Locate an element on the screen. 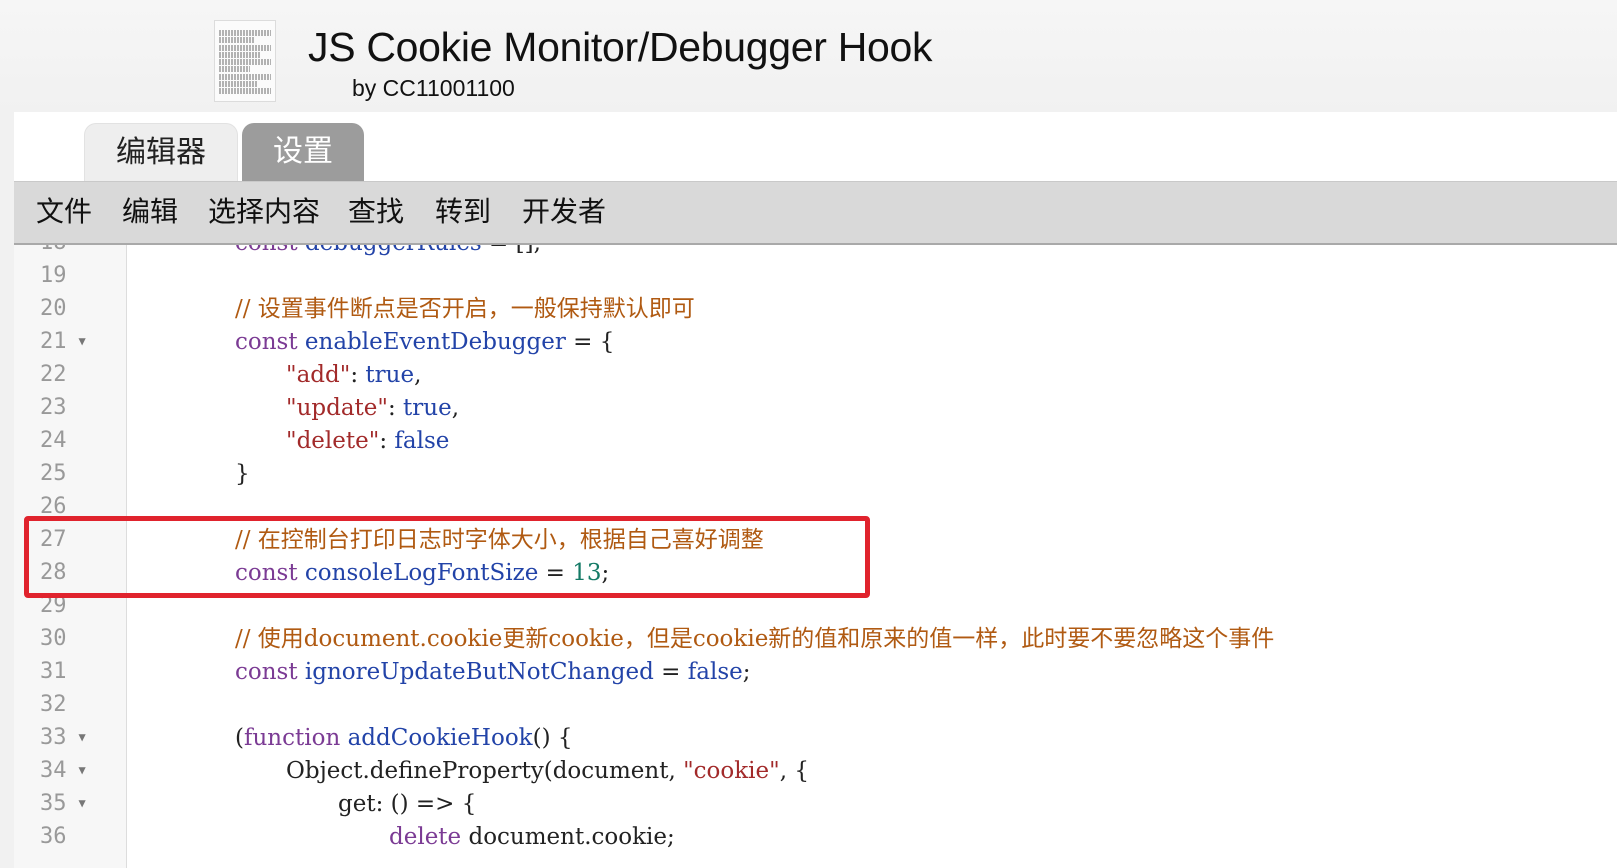 The image size is (1617, 868). line-number: 21 ▼ is located at coordinates (63, 341).